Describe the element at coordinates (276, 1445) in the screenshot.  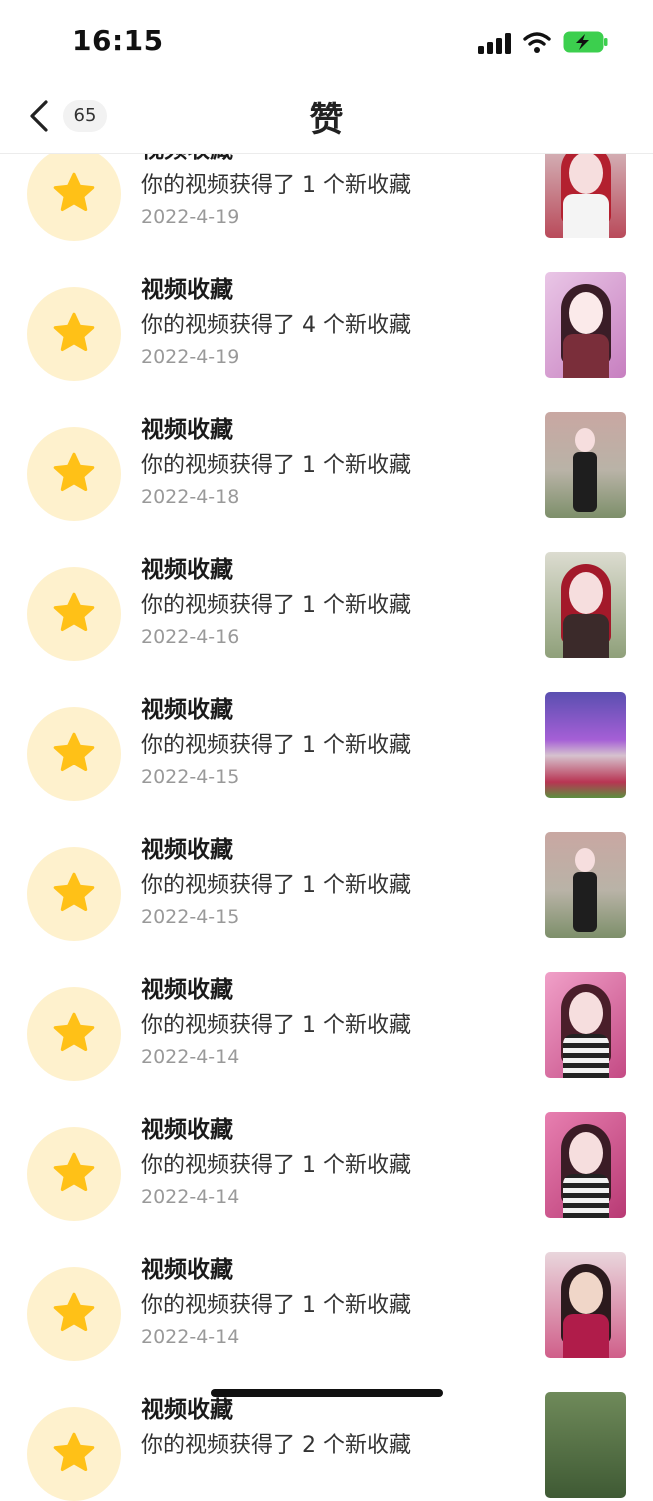
I see `item-description: 你的视频获得了 2 个新收藏` at that location.